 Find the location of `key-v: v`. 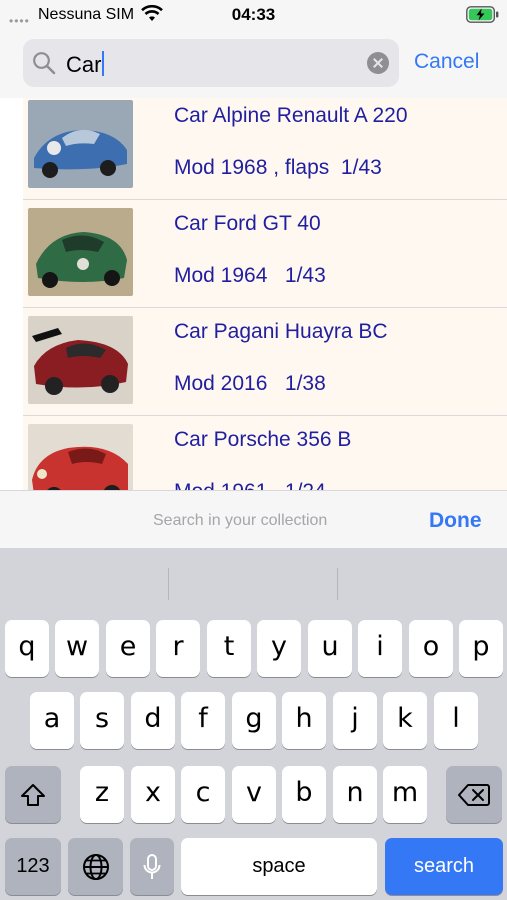

key-v: v is located at coordinates (254, 794).